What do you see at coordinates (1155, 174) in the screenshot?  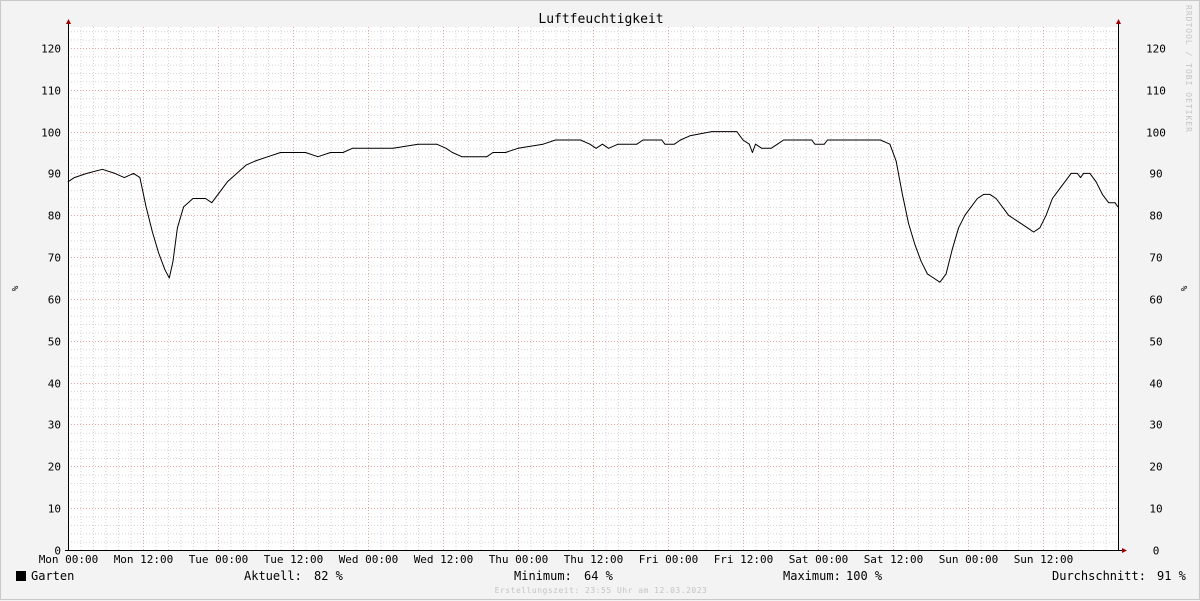 I see `y-tick-label-right: 90` at bounding box center [1155, 174].